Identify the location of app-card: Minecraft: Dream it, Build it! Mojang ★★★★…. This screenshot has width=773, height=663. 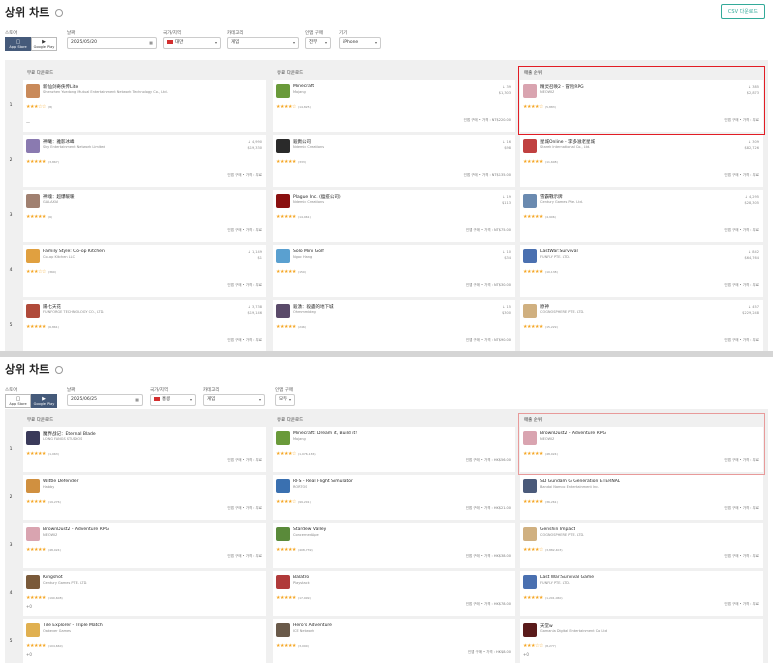
(394, 449).